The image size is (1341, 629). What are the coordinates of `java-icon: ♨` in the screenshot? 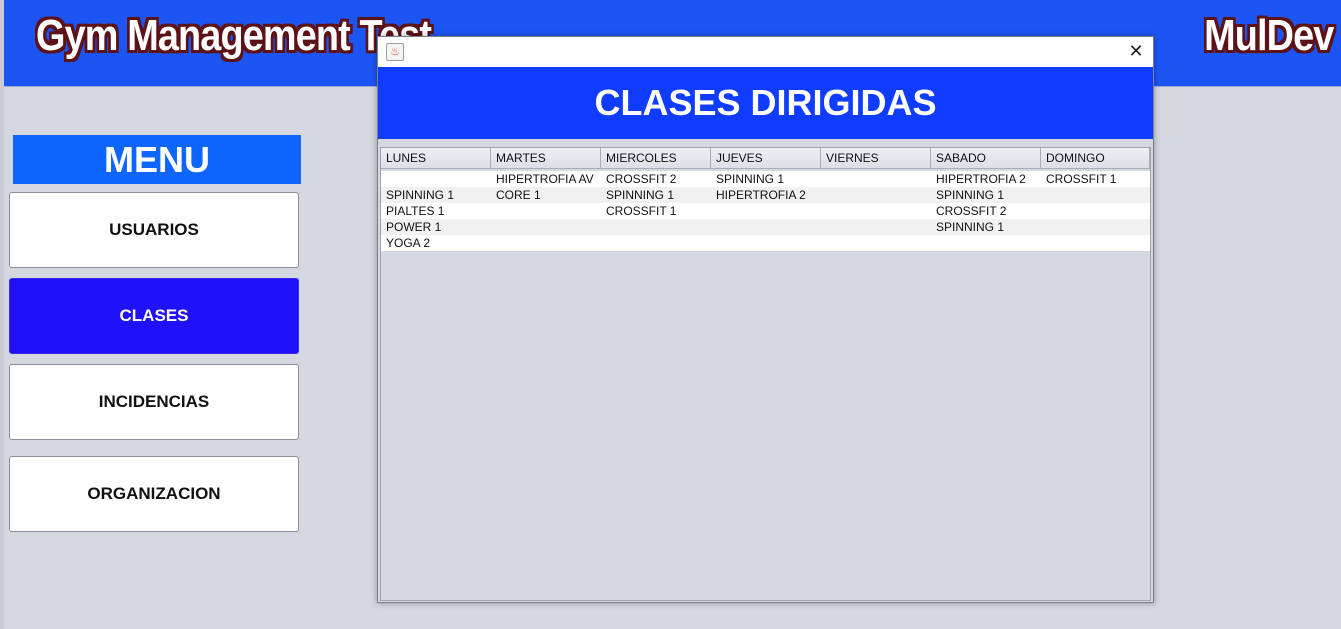 It's located at (395, 52).